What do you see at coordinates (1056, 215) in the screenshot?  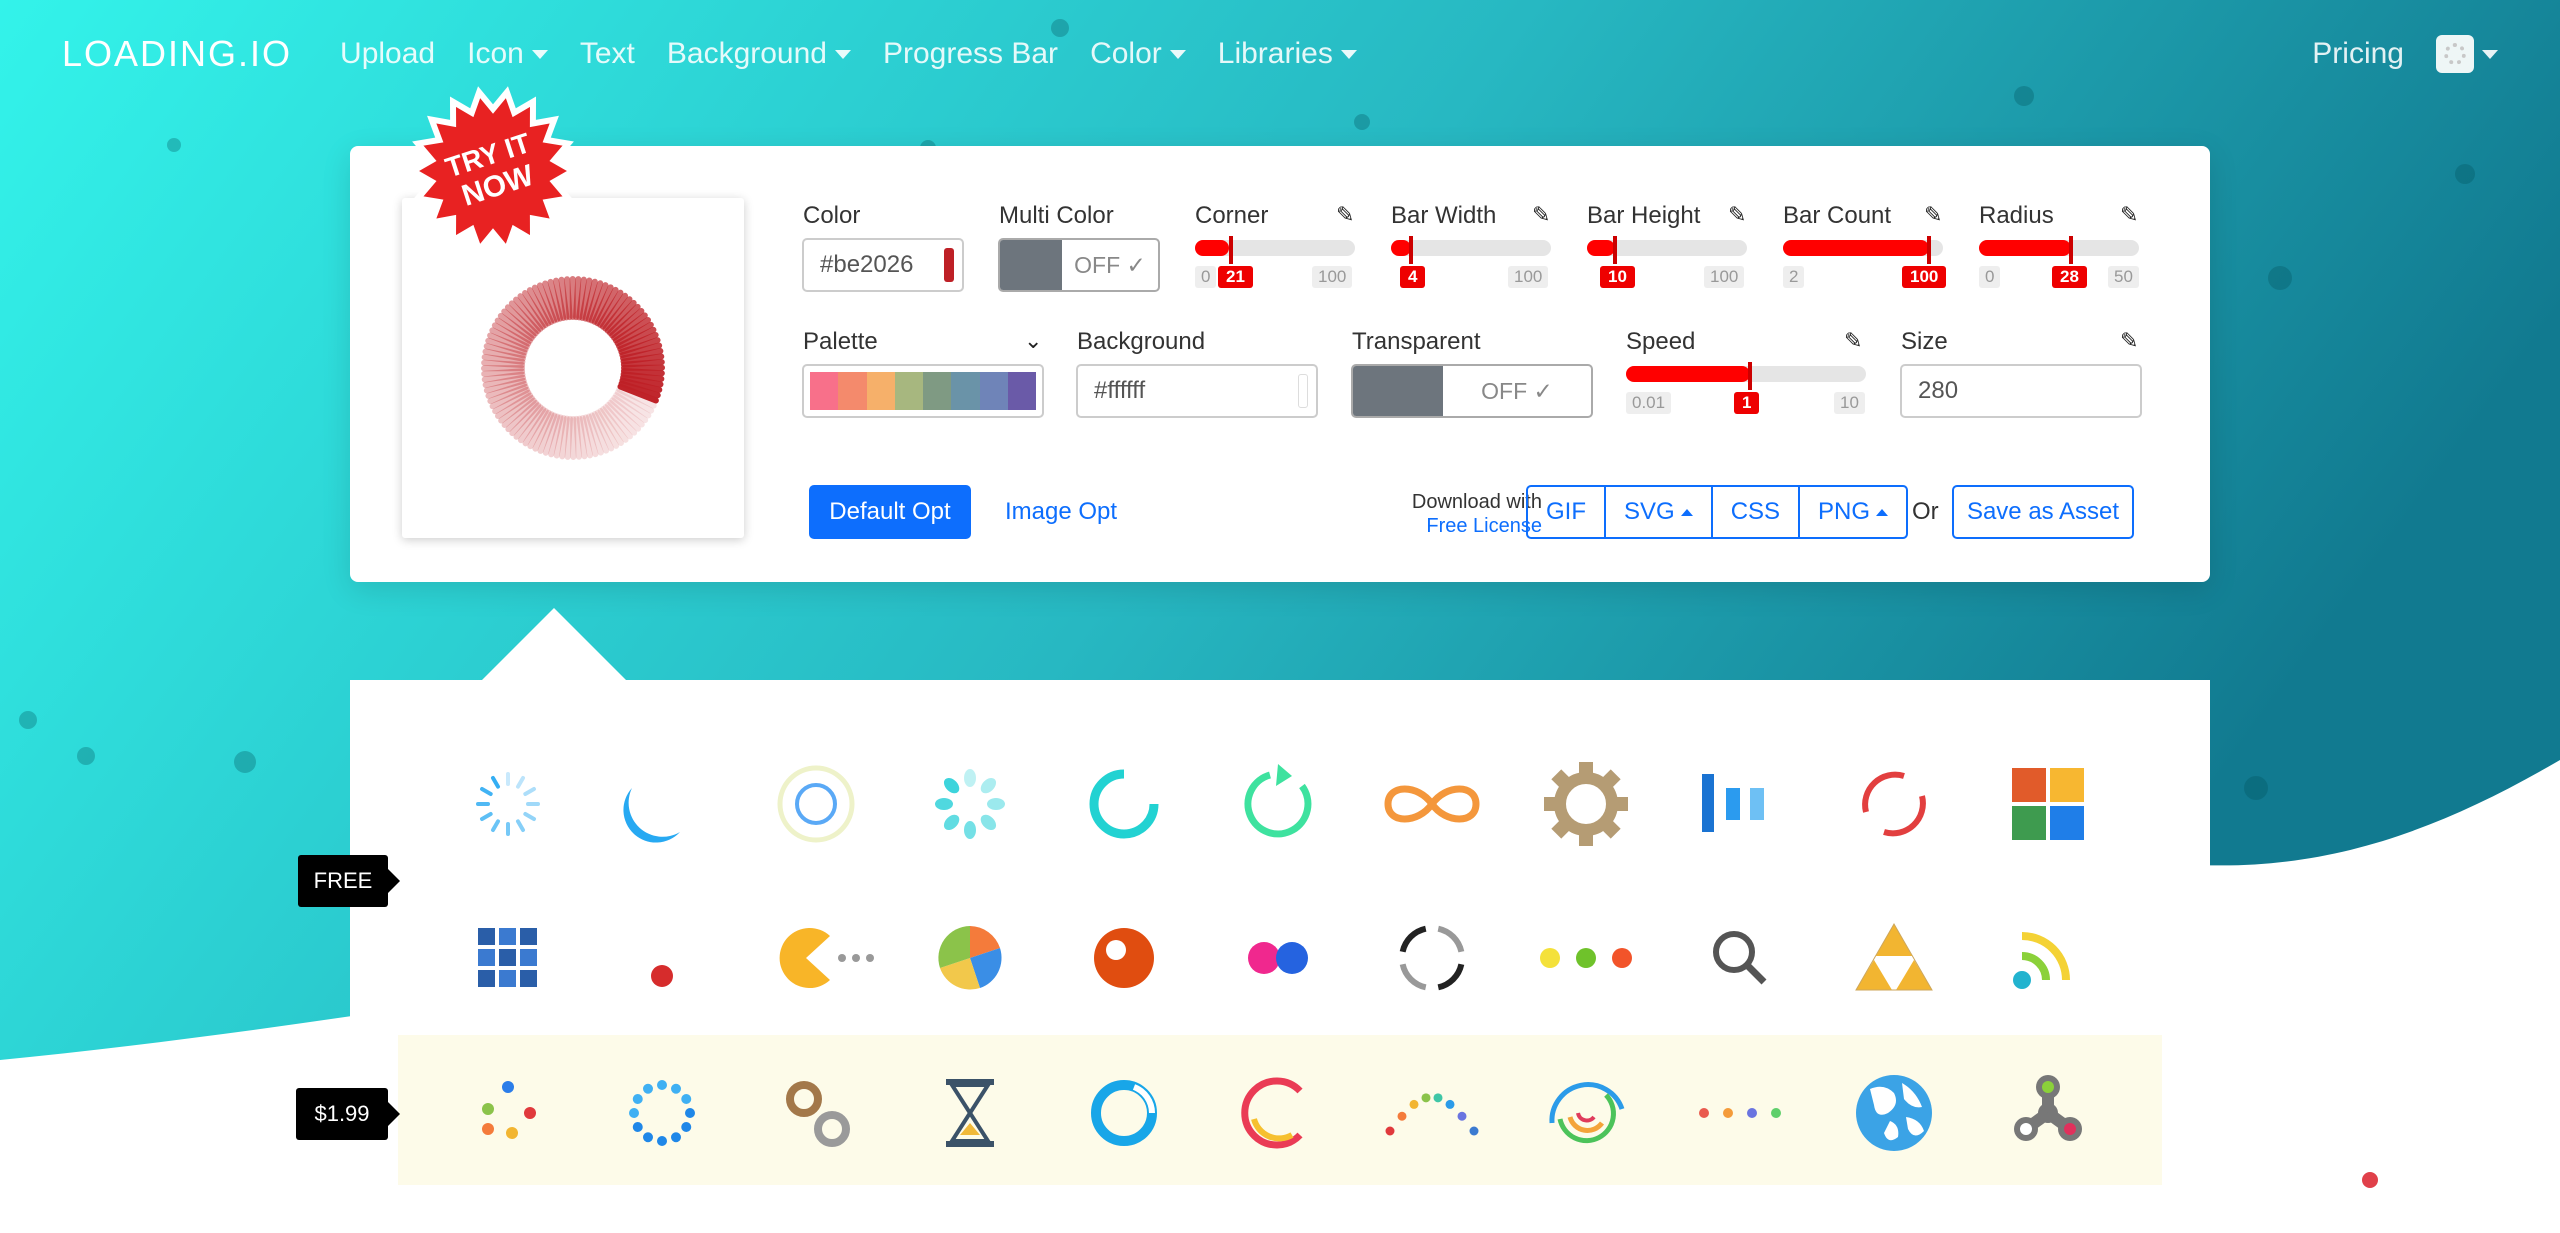 I see `multi-color-label: Multi Color` at bounding box center [1056, 215].